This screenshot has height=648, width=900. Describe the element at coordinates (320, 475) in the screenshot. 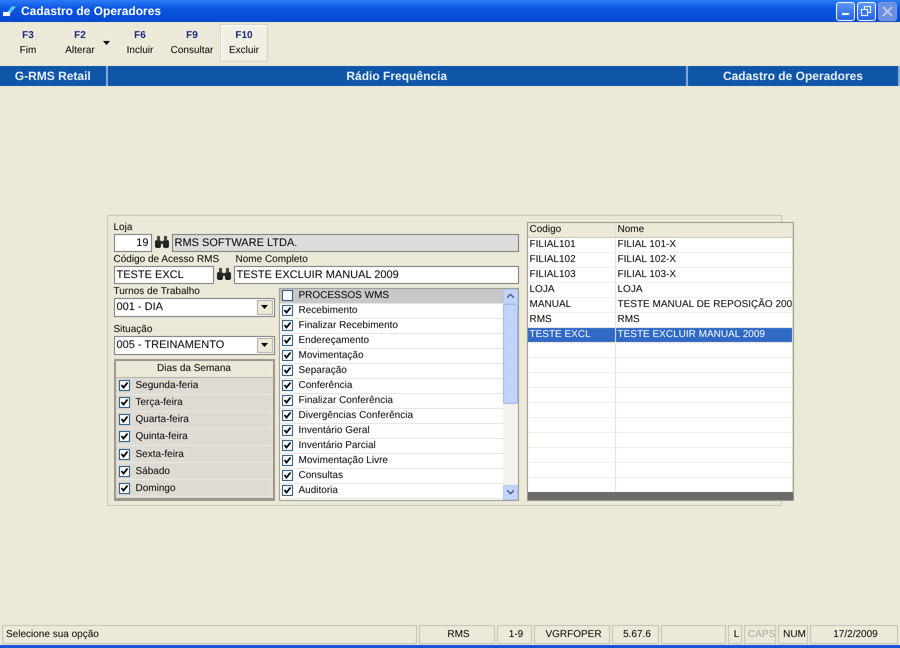

I see `list-item: Consultas` at that location.